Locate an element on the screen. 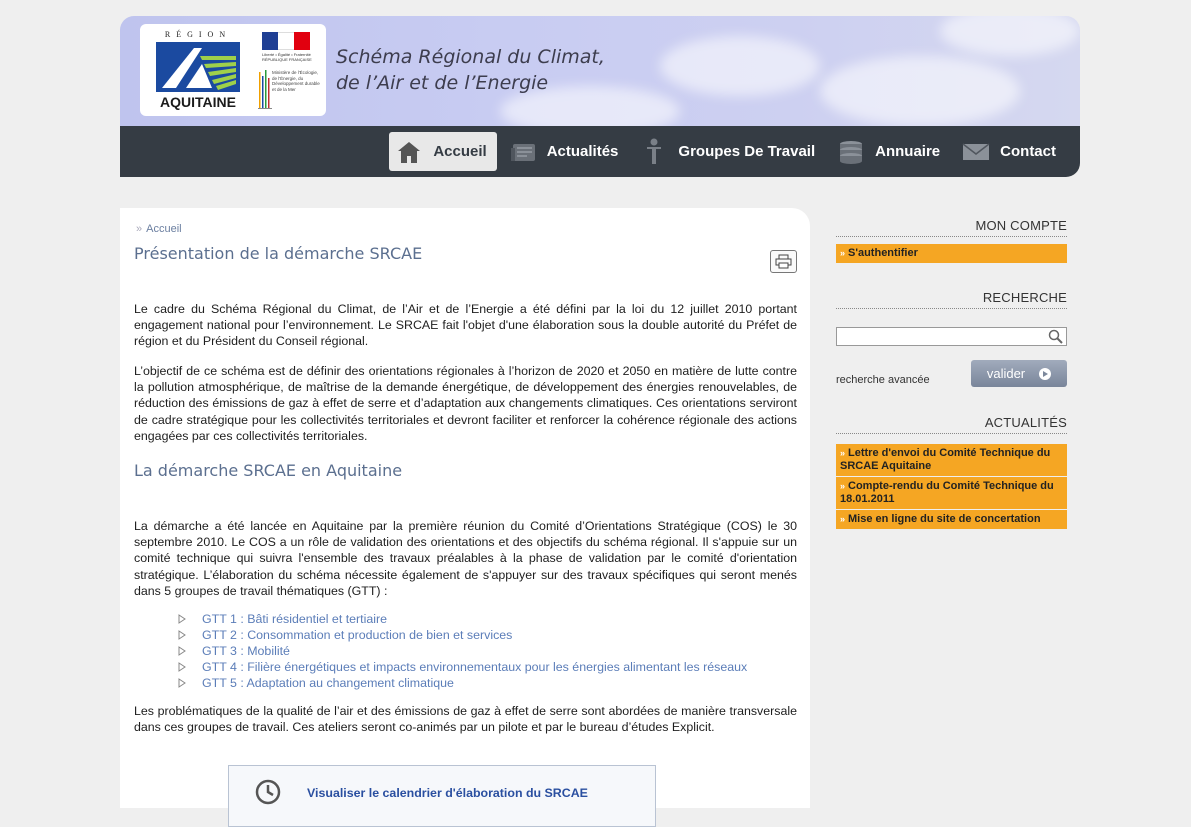 This screenshot has width=1191, height=827. section-heading: La démarche SRCAE en Aquitaine is located at coordinates (268, 470).